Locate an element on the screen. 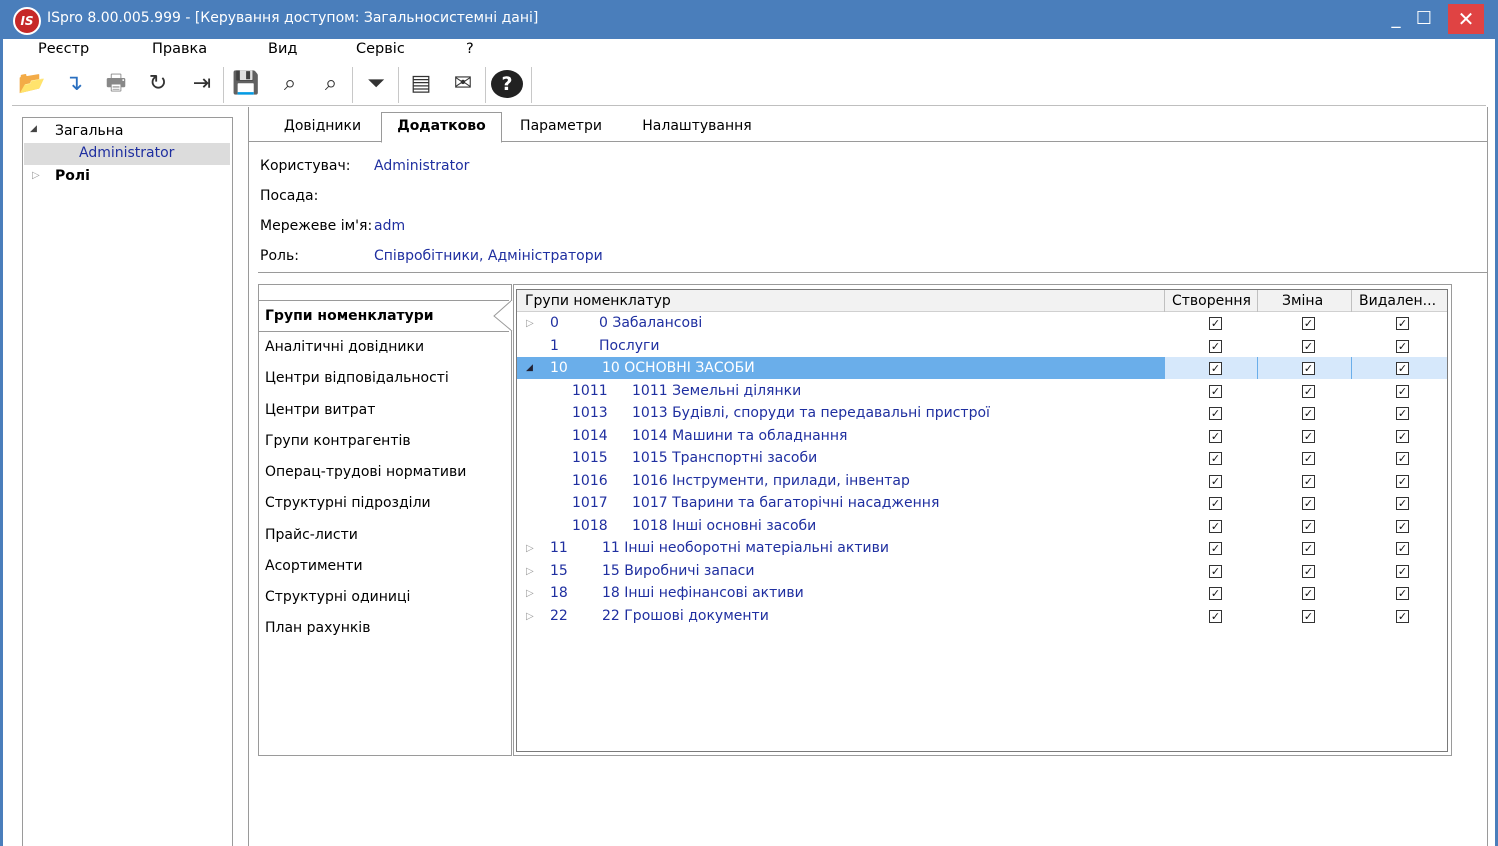  save-icon: 💾 is located at coordinates (246, 84).